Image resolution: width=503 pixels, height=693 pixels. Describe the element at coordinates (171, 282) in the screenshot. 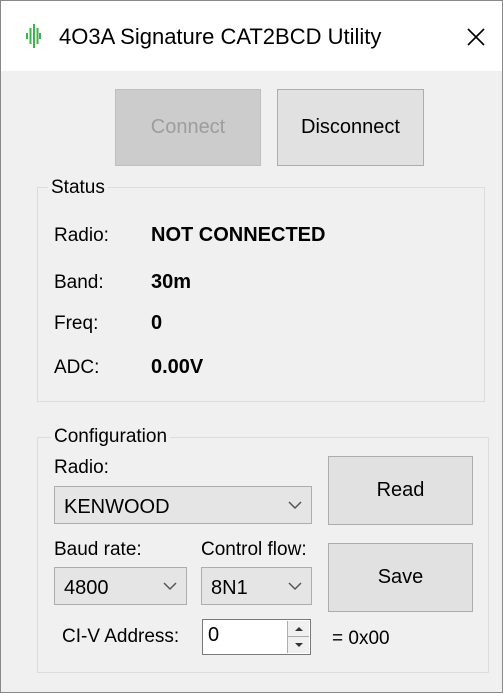

I see `status-band-value: 30m` at that location.